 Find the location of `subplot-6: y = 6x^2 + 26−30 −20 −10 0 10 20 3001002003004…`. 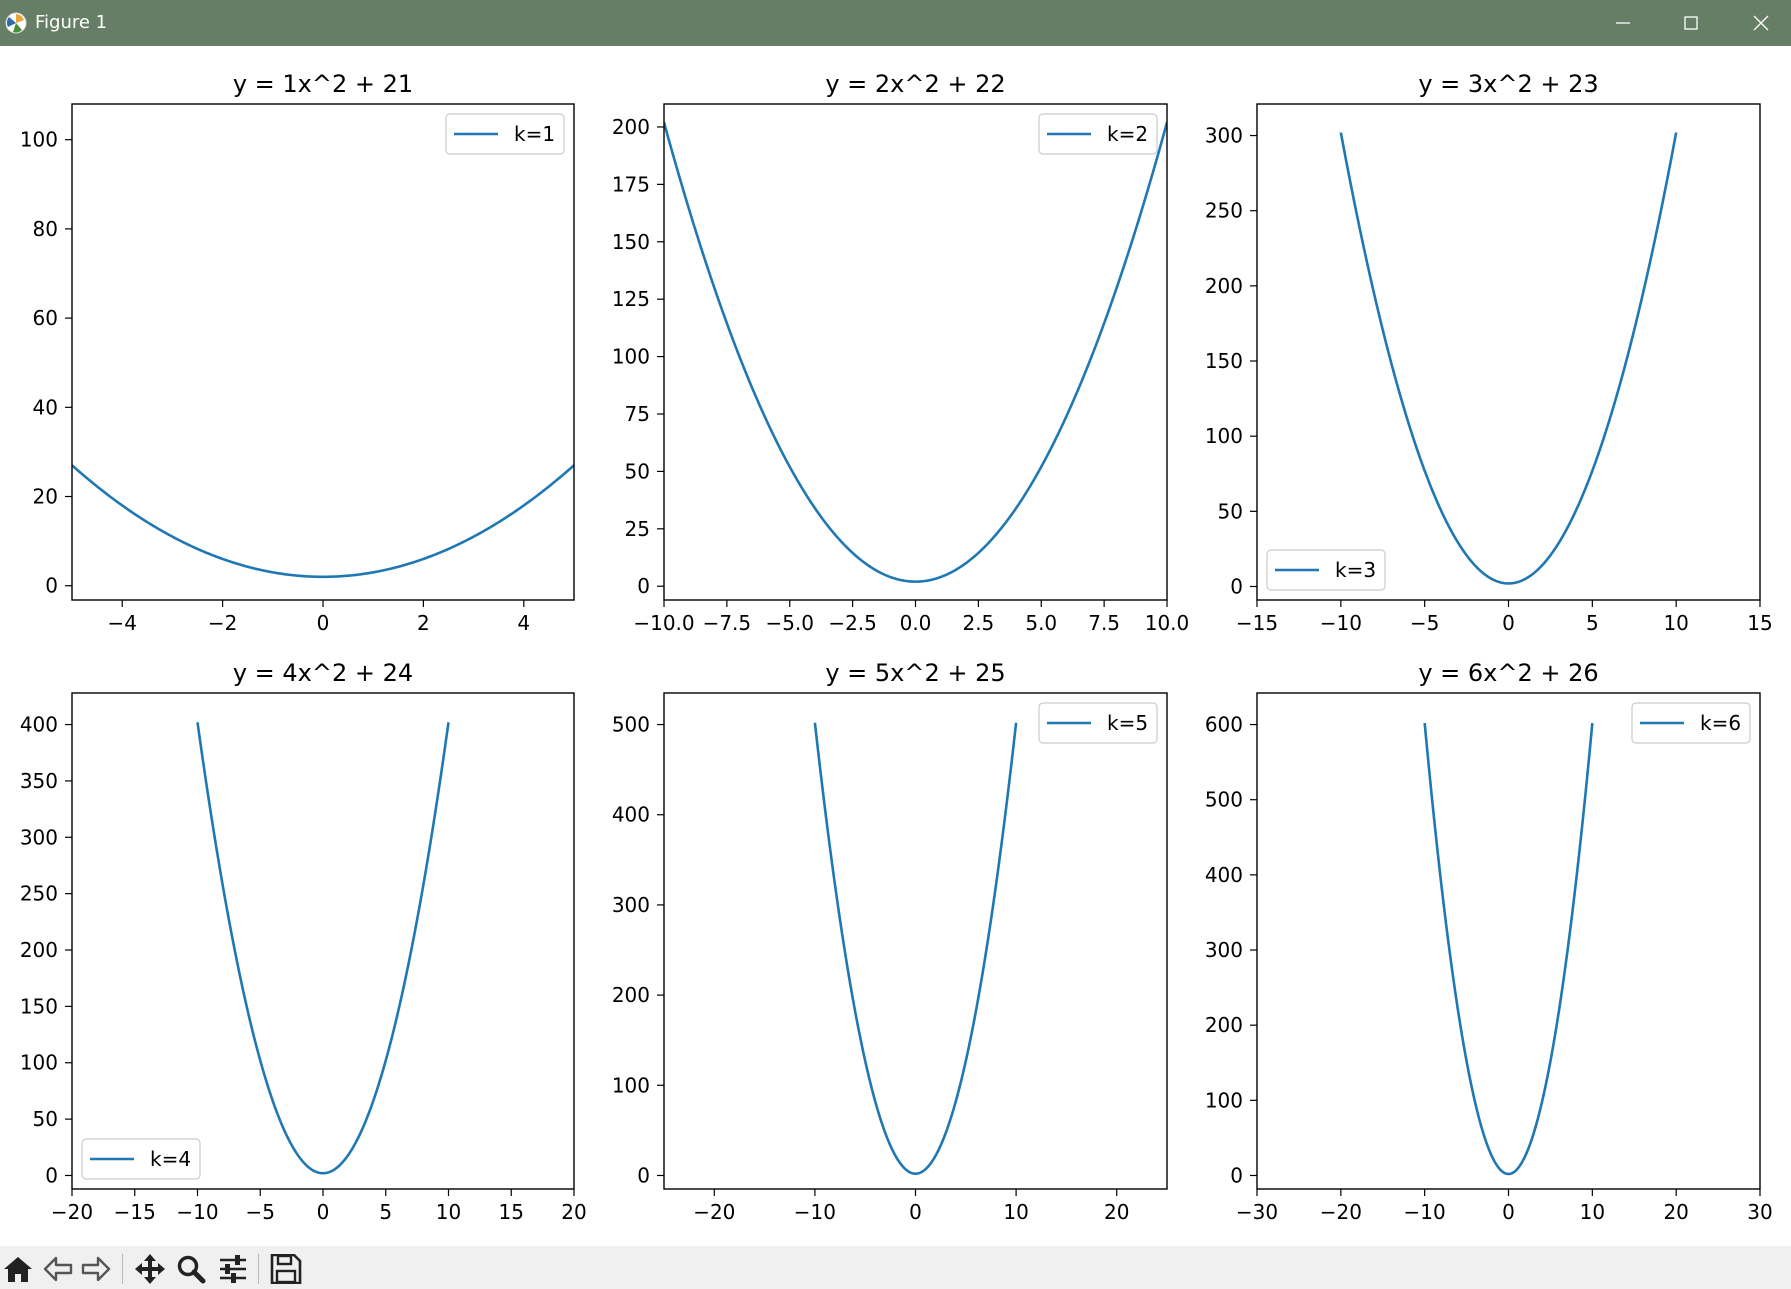

subplot-6: y = 6x^2 + 26−30 −20 −10 0 10 20 3001002003004… is located at coordinates (1489, 941).